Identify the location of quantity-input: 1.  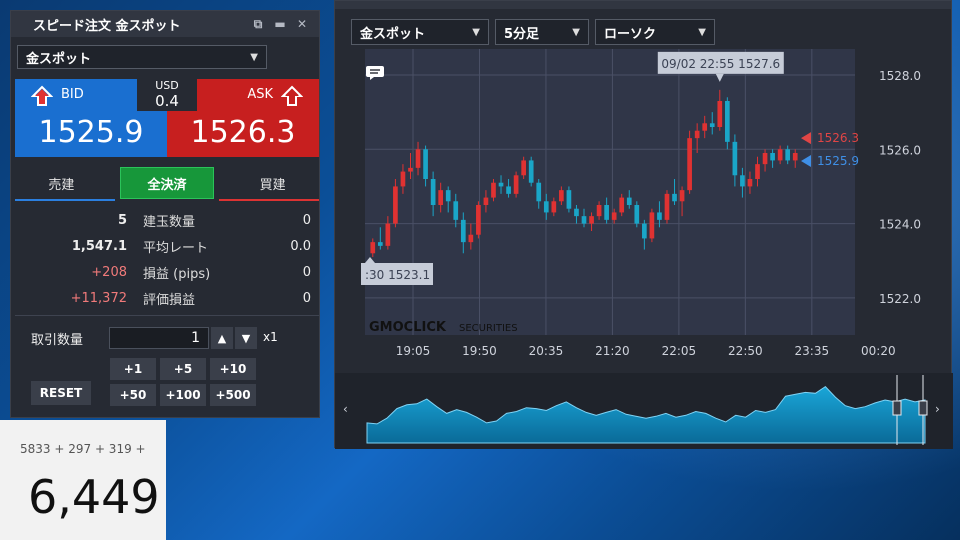
(159, 338).